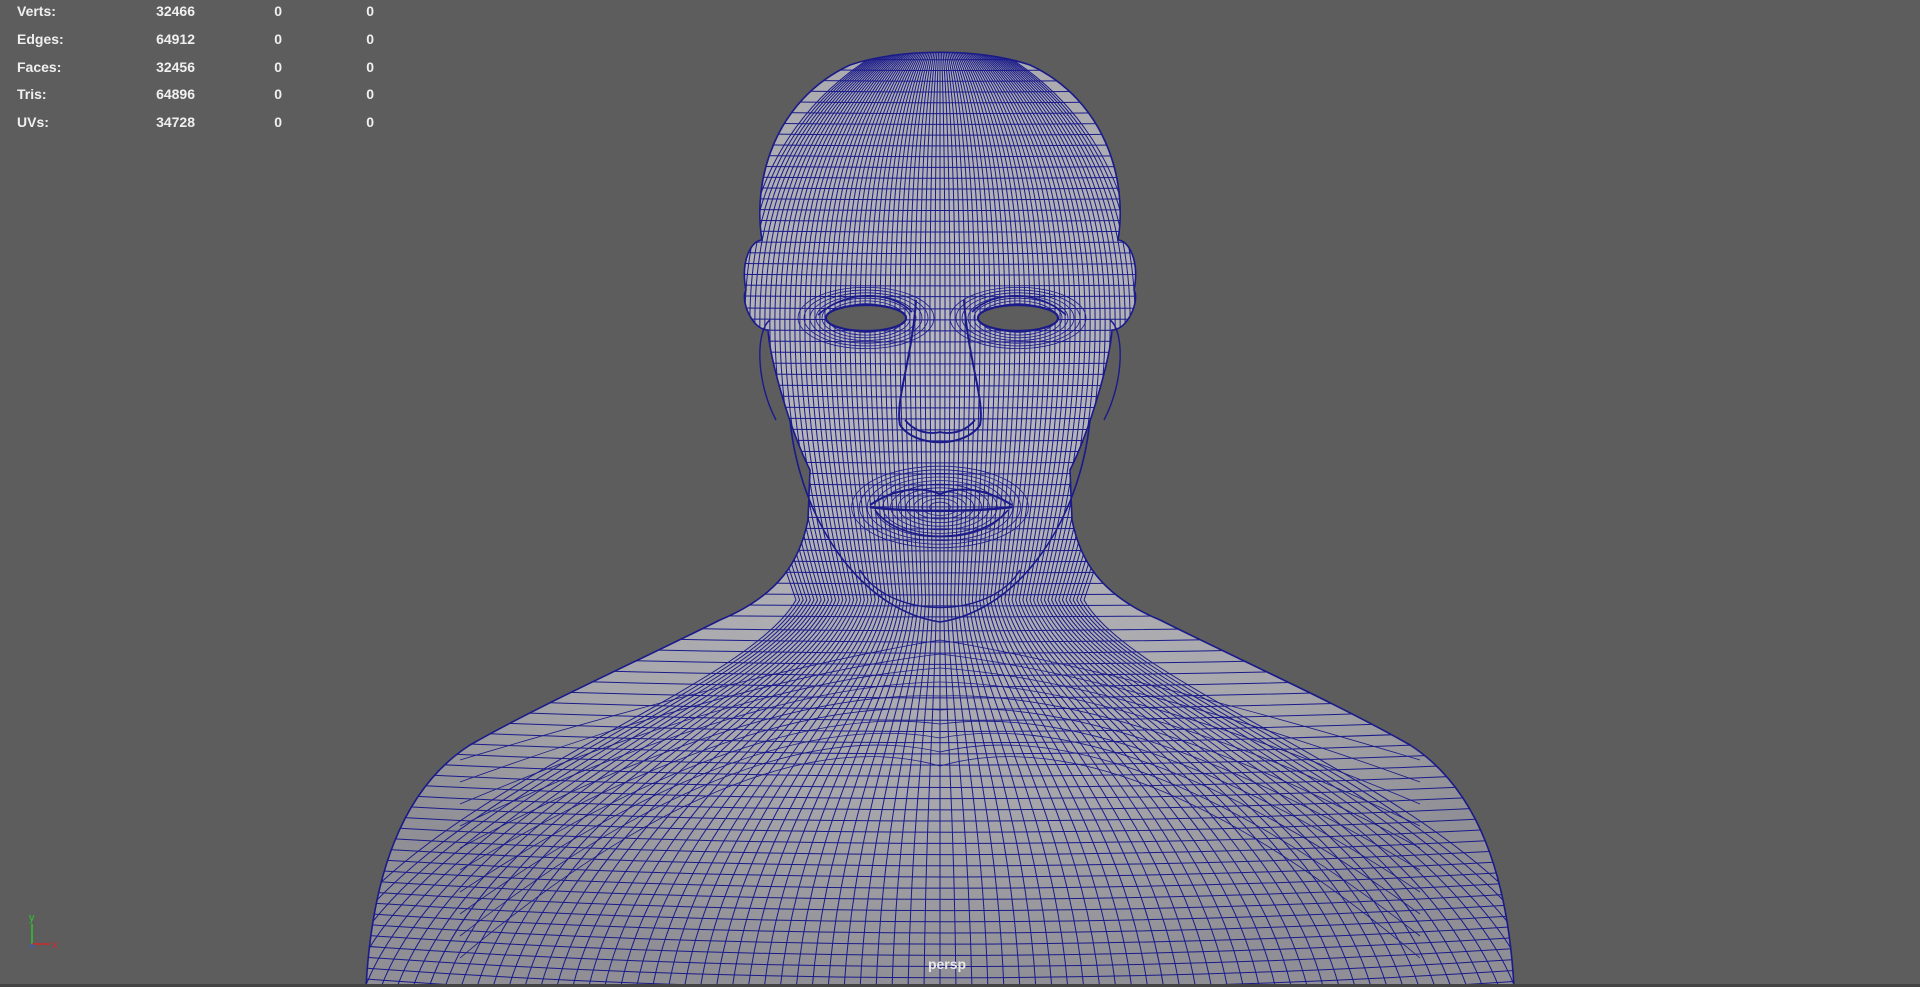 Image resolution: width=1920 pixels, height=987 pixels. What do you see at coordinates (39, 66) in the screenshot?
I see `hud-label: Faces:` at bounding box center [39, 66].